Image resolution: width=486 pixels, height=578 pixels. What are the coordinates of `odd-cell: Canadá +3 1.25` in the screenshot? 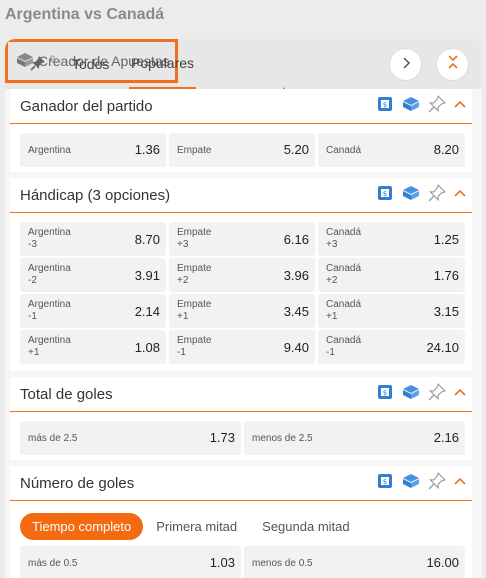 It's located at (391, 239).